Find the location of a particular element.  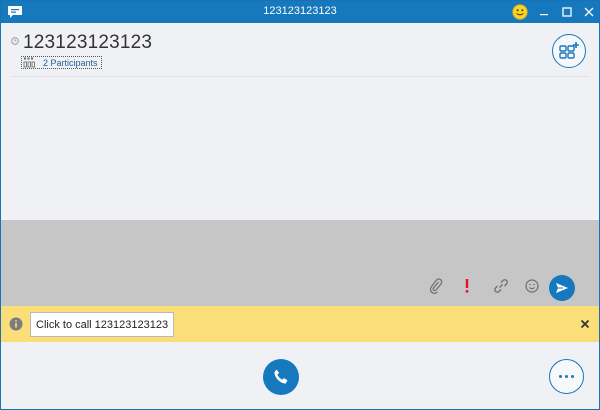

click-to-call-button: Click to call 123123123123 is located at coordinates (102, 324).